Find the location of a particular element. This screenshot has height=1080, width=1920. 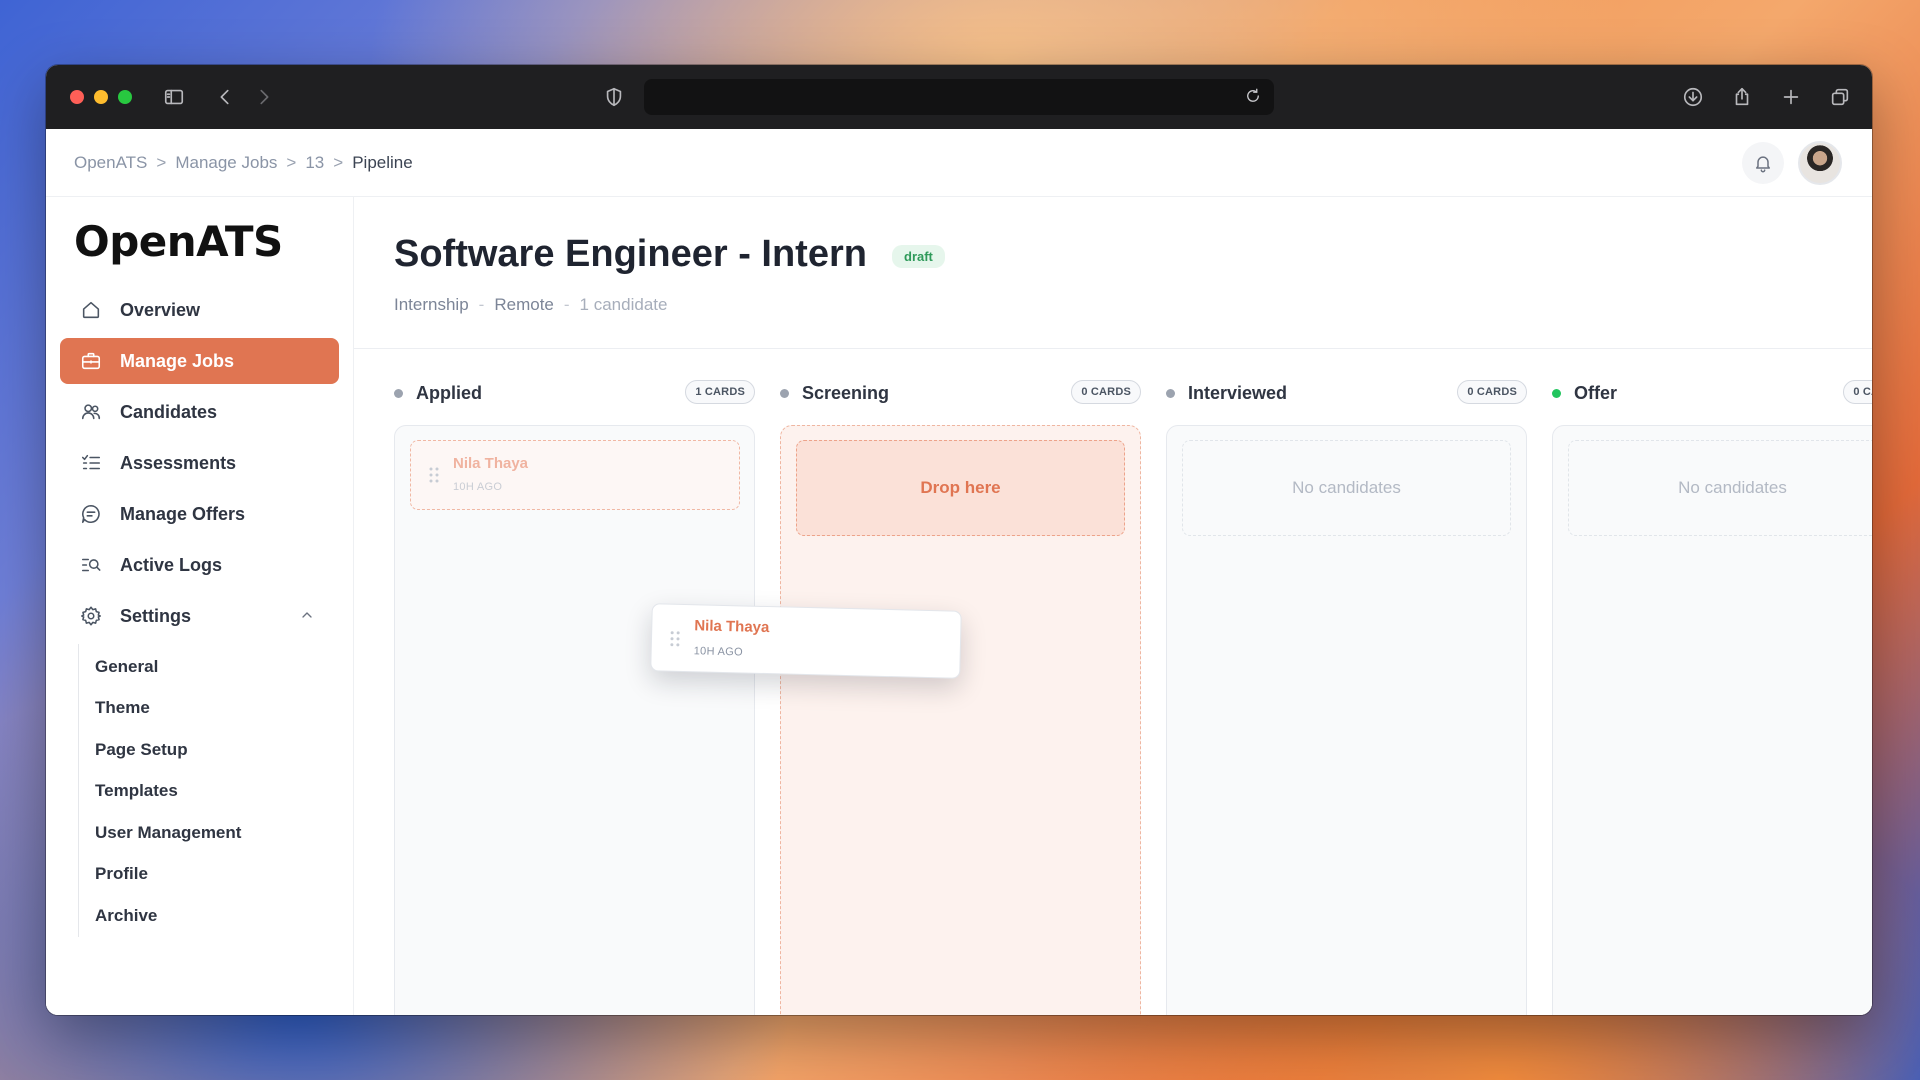

status-badge: draft is located at coordinates (918, 256).